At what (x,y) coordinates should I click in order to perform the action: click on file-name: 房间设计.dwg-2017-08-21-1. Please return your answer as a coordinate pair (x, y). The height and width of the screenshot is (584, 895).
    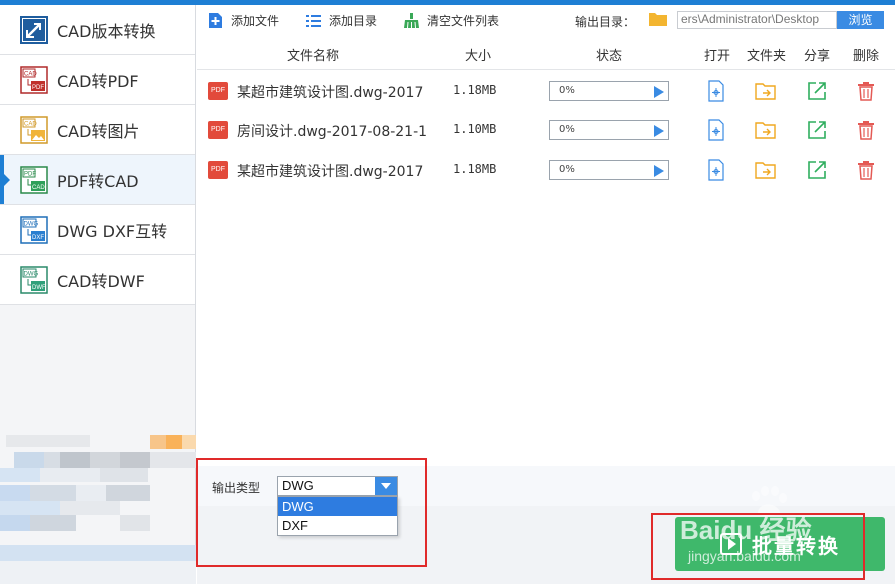
    Looking at the image, I should click on (332, 132).